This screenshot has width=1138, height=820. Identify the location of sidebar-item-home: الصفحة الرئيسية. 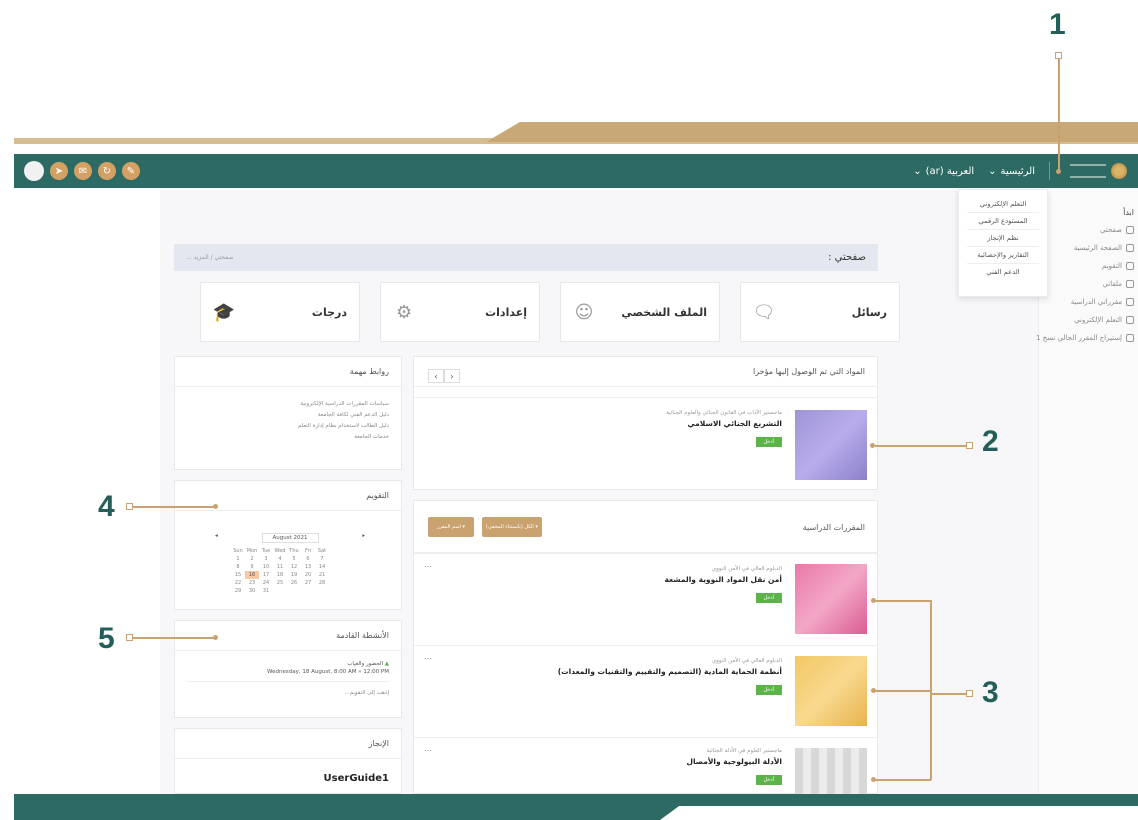
(1086, 248).